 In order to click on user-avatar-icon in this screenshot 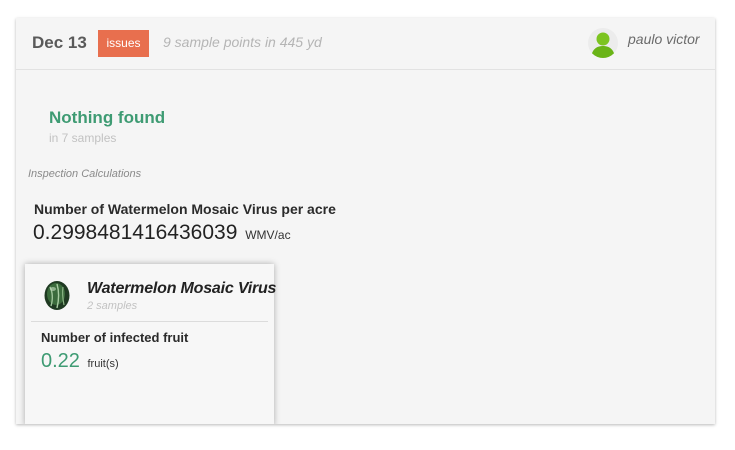, I will do `click(603, 43)`.